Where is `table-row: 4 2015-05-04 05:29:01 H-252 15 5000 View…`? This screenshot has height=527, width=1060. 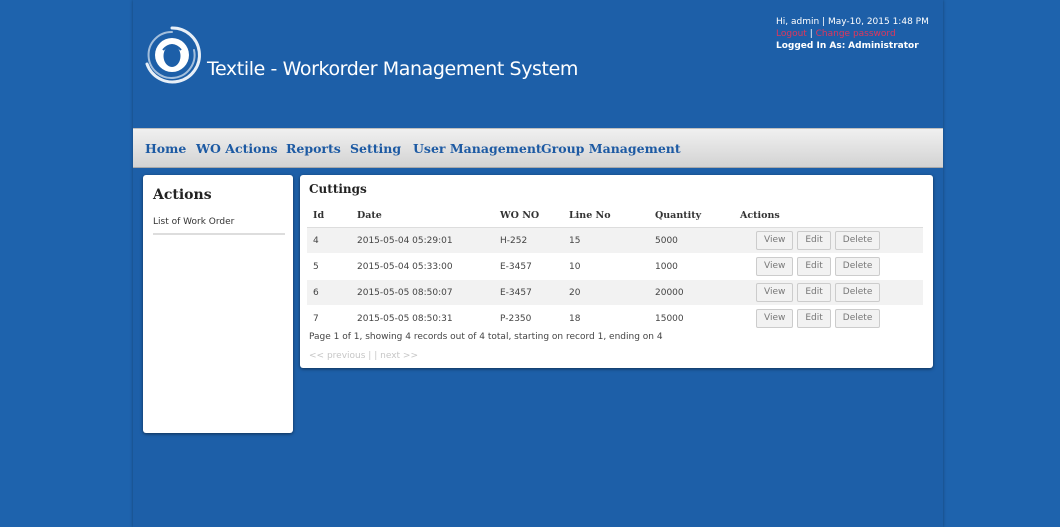 table-row: 4 2015-05-04 05:29:01 H-252 15 5000 View… is located at coordinates (615, 240).